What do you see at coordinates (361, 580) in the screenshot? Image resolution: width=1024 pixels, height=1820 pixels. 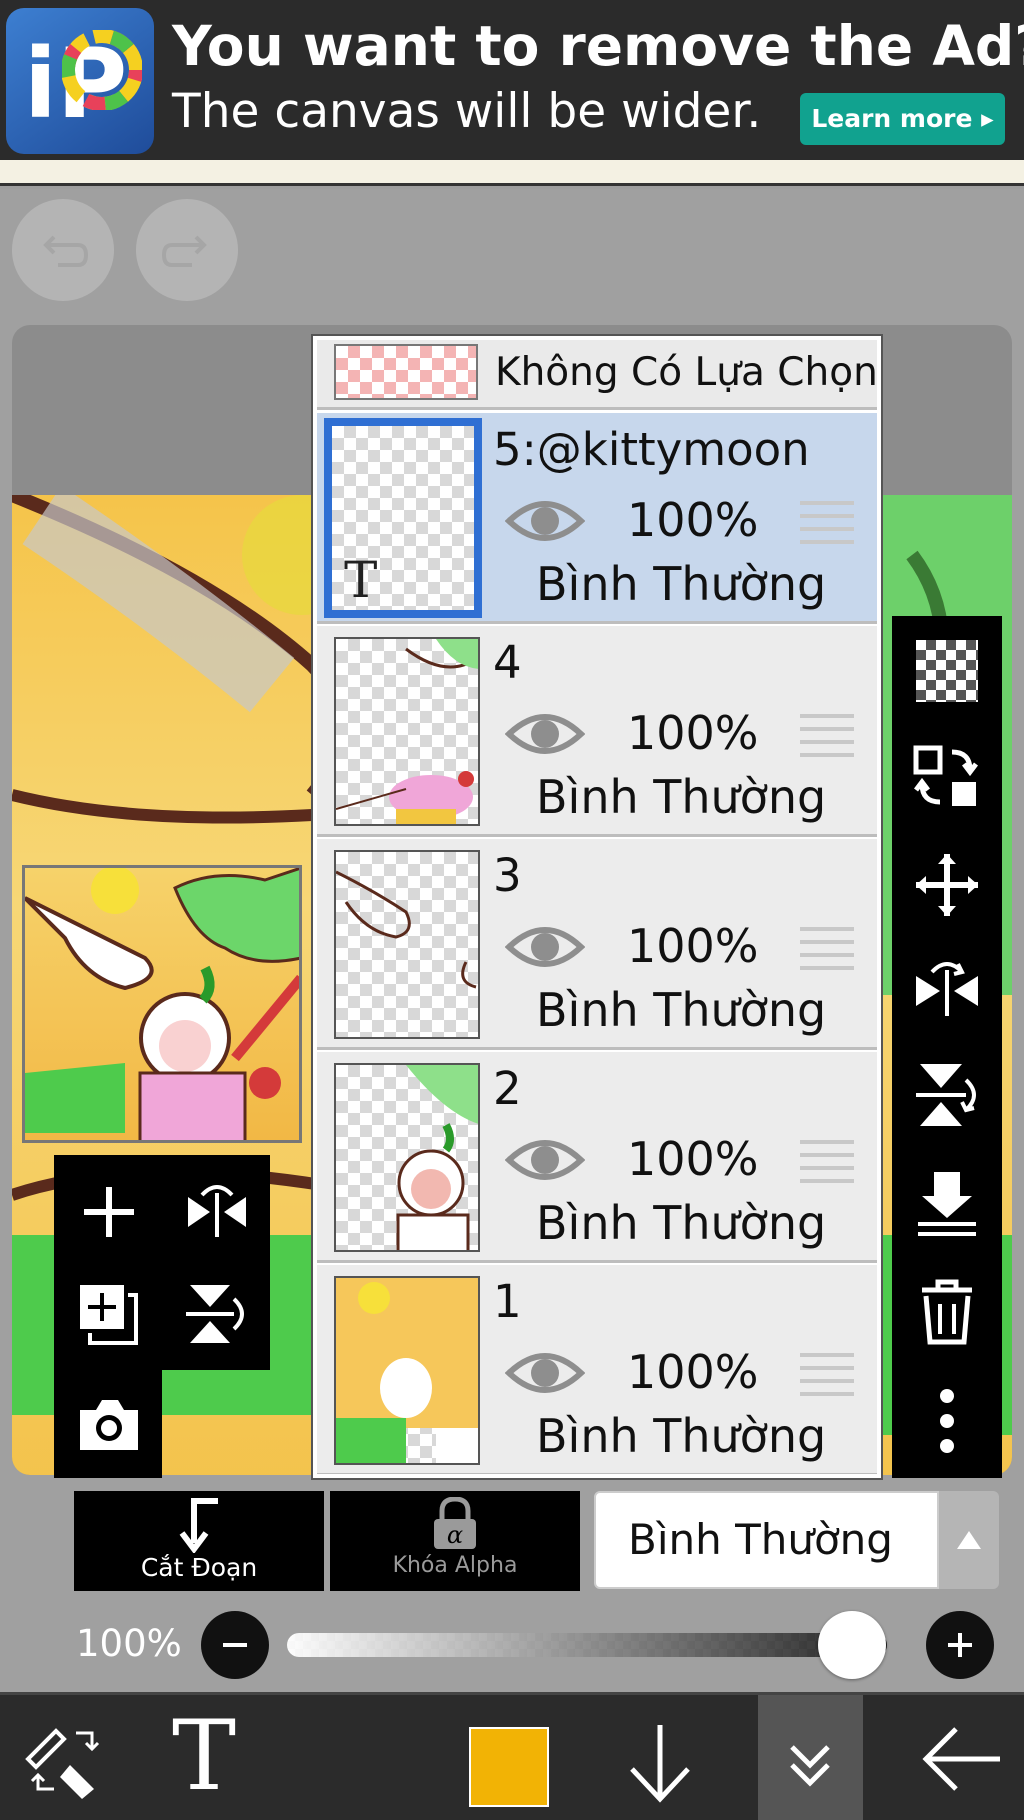 I see `text-layer-icon: T` at bounding box center [361, 580].